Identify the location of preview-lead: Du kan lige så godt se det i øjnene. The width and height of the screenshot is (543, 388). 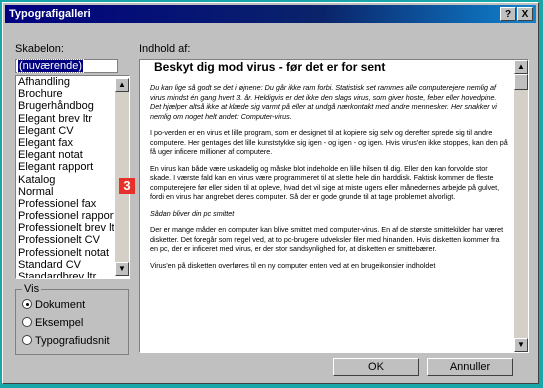
(323, 102).